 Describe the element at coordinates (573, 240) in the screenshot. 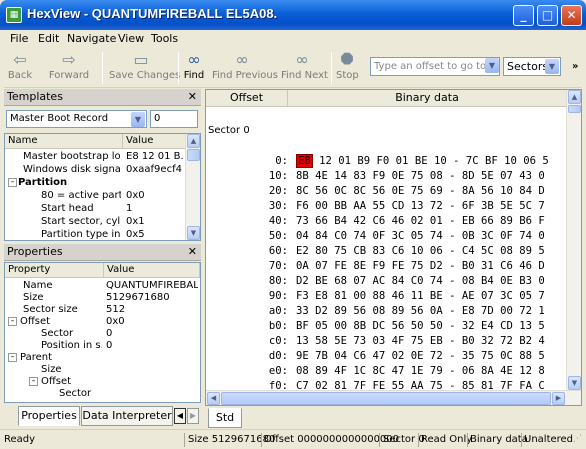

I see `hex-vertical-scrollbar: ▲ ▼` at that location.